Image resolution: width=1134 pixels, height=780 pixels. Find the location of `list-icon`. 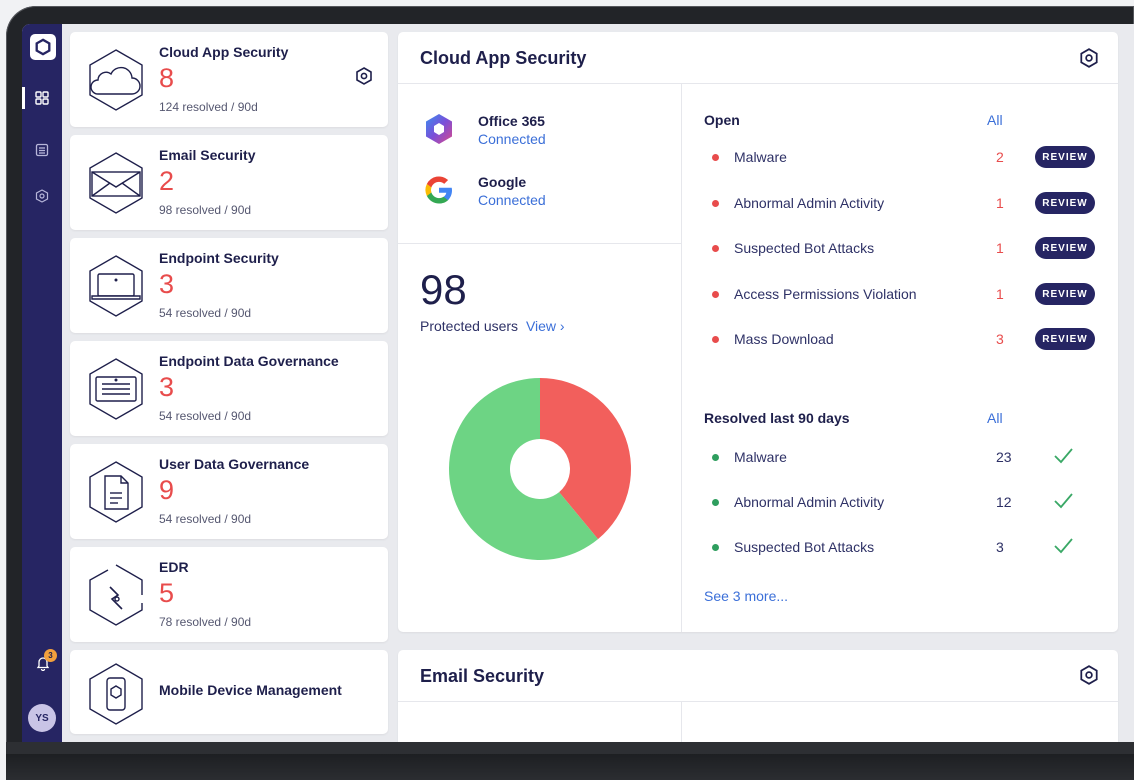

list-icon is located at coordinates (42, 150).